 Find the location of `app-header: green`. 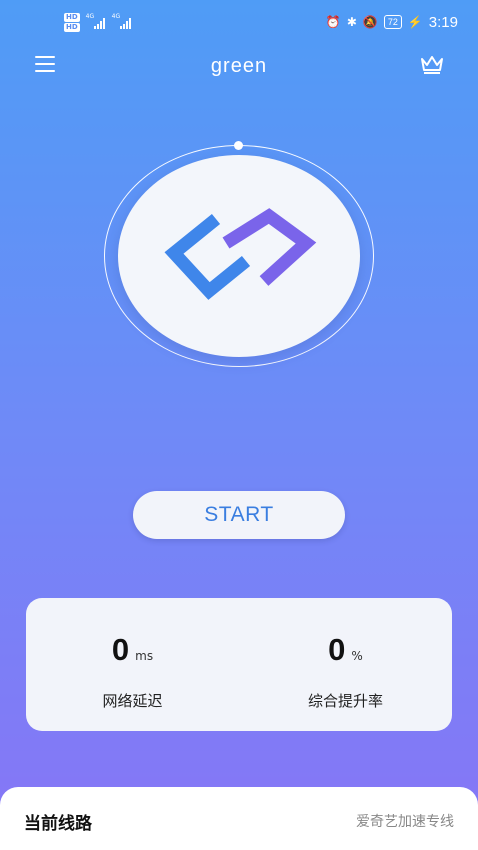

app-header: green is located at coordinates (239, 66).